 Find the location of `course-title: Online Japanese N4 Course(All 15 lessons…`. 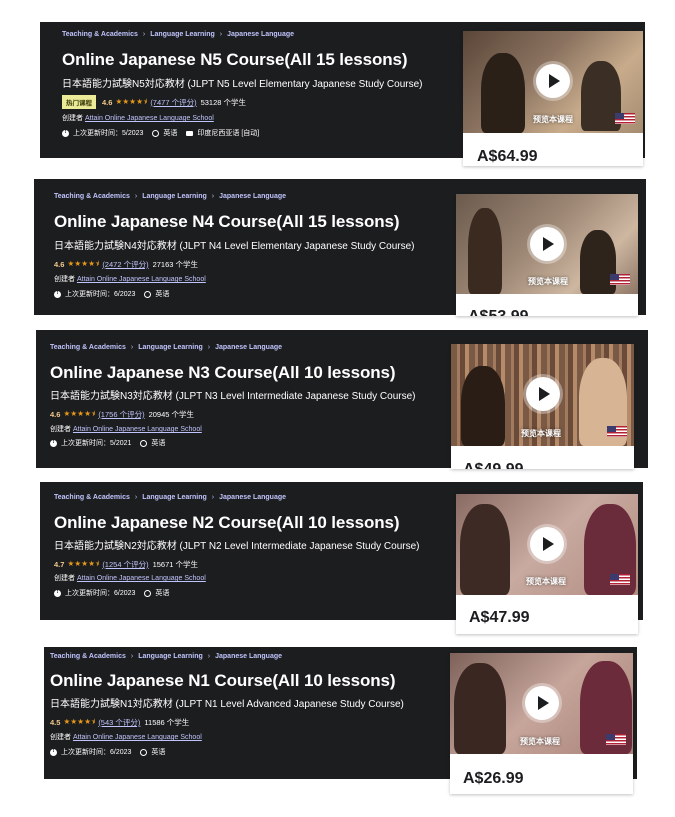

course-title: Online Japanese N4 Course(All 15 lessons… is located at coordinates (227, 221).